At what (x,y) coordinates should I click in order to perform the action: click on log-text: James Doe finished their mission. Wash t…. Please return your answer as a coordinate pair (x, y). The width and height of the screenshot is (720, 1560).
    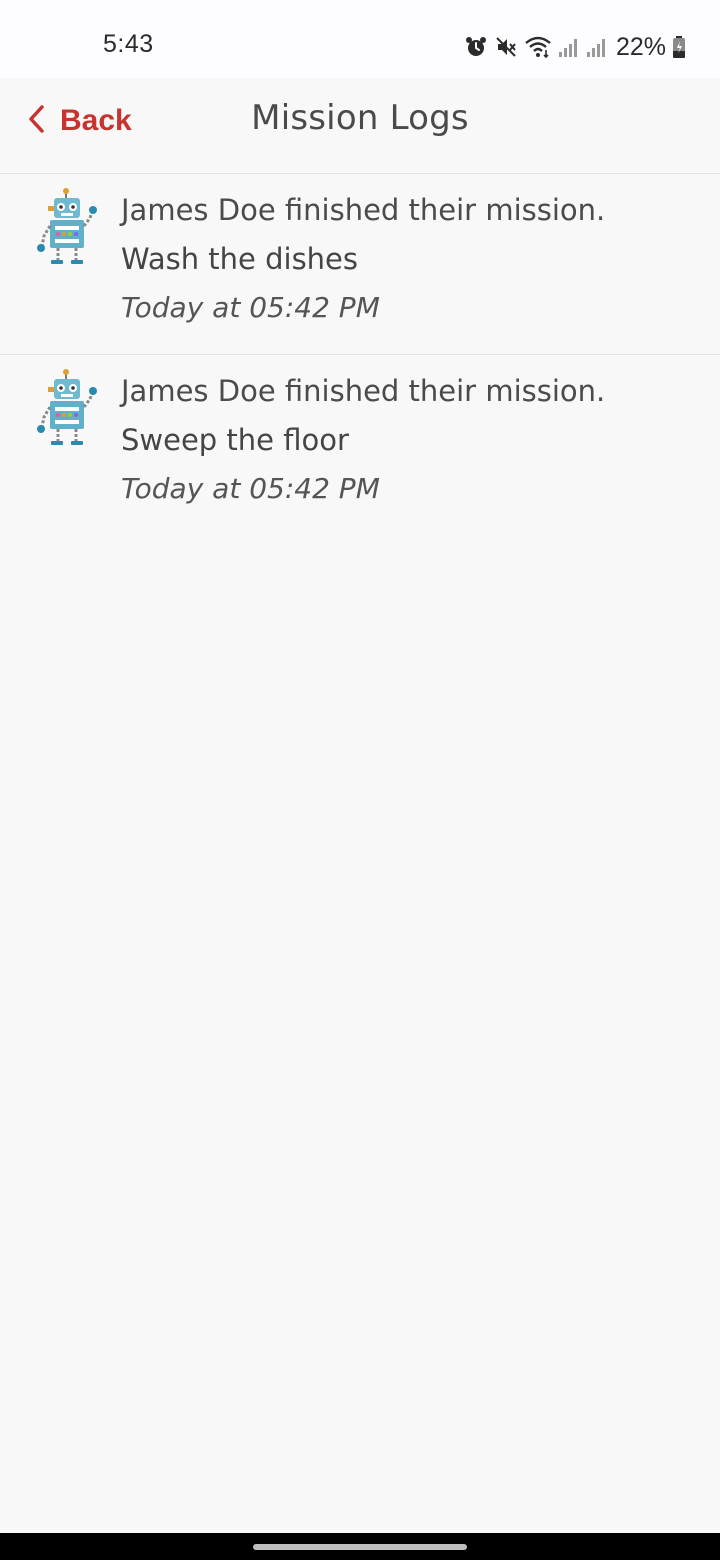
    Looking at the image, I should click on (410, 259).